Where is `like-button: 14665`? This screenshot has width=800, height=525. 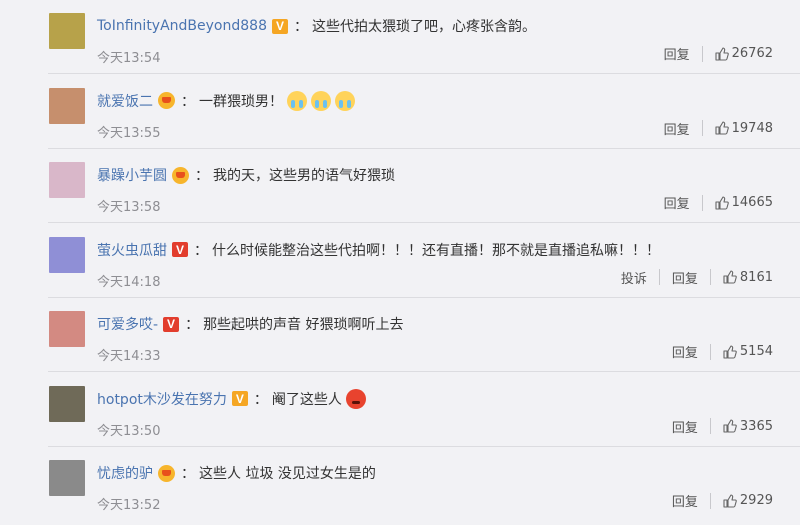
like-button: 14665 is located at coordinates (744, 202).